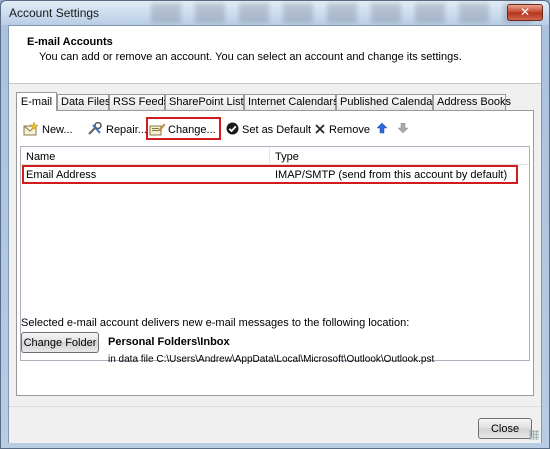  Describe the element at coordinates (183, 128) in the screenshot. I see `change-highlight-box` at that location.